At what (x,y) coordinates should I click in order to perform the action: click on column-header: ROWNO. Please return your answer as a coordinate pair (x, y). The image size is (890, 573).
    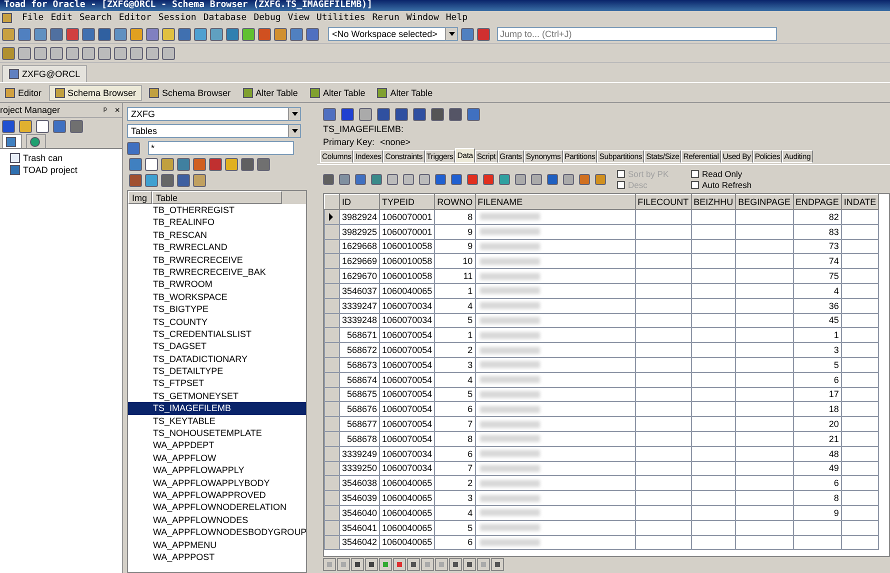
    Looking at the image, I should click on (455, 202).